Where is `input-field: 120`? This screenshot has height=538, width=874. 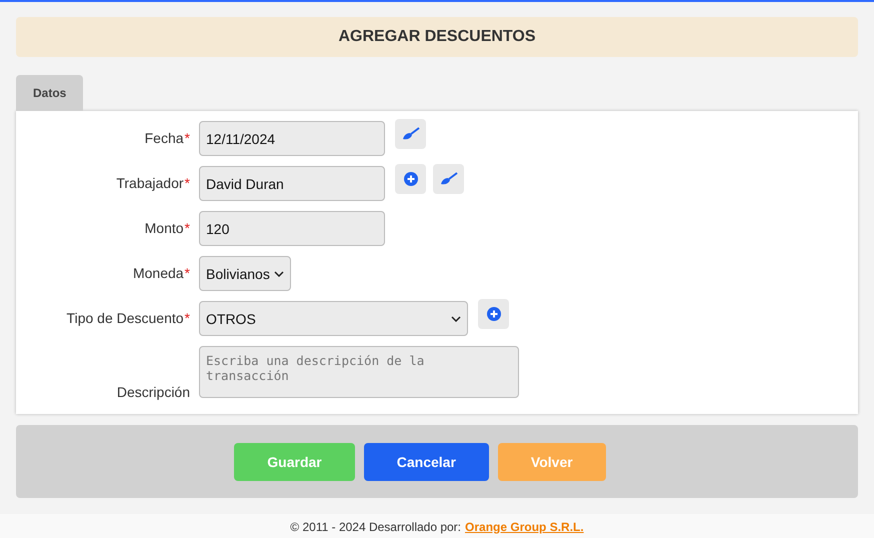
input-field: 120 is located at coordinates (292, 228).